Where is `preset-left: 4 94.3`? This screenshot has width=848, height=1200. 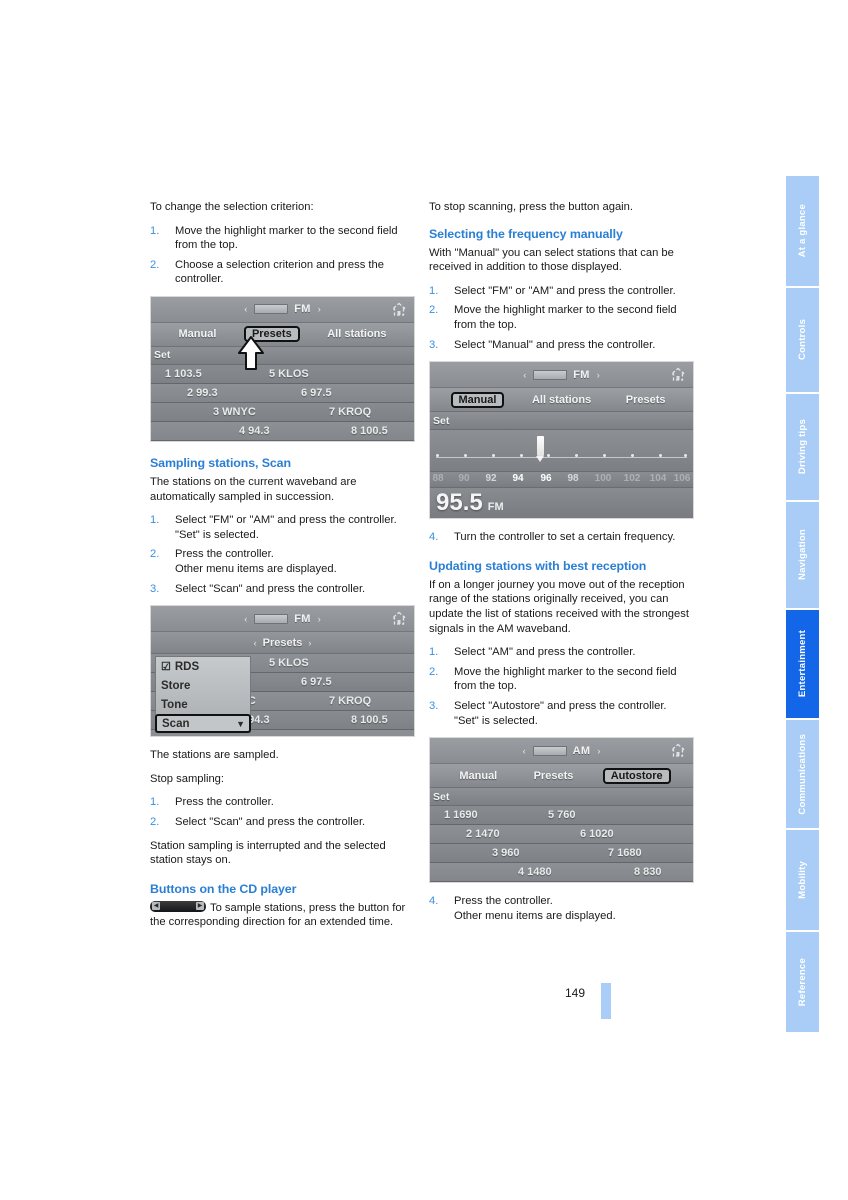
preset-left: 4 94.3 is located at coordinates (254, 430).